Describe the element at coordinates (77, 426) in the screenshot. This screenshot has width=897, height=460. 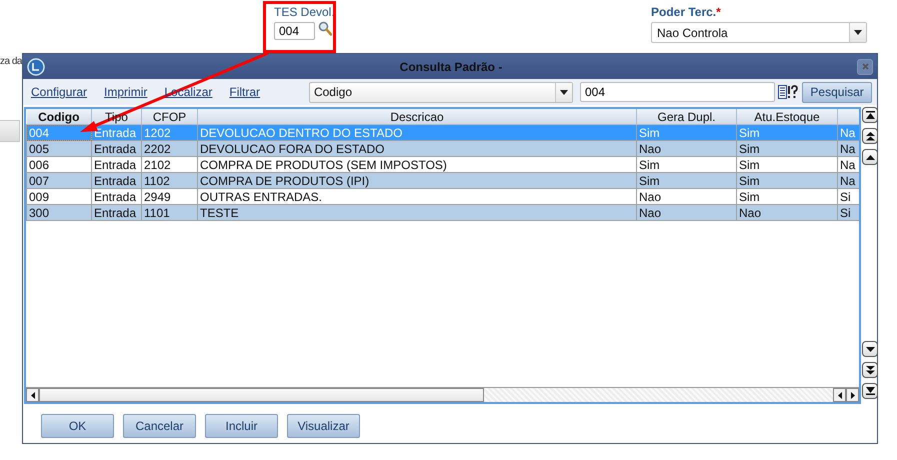
I see `dialog-button: OK` at that location.